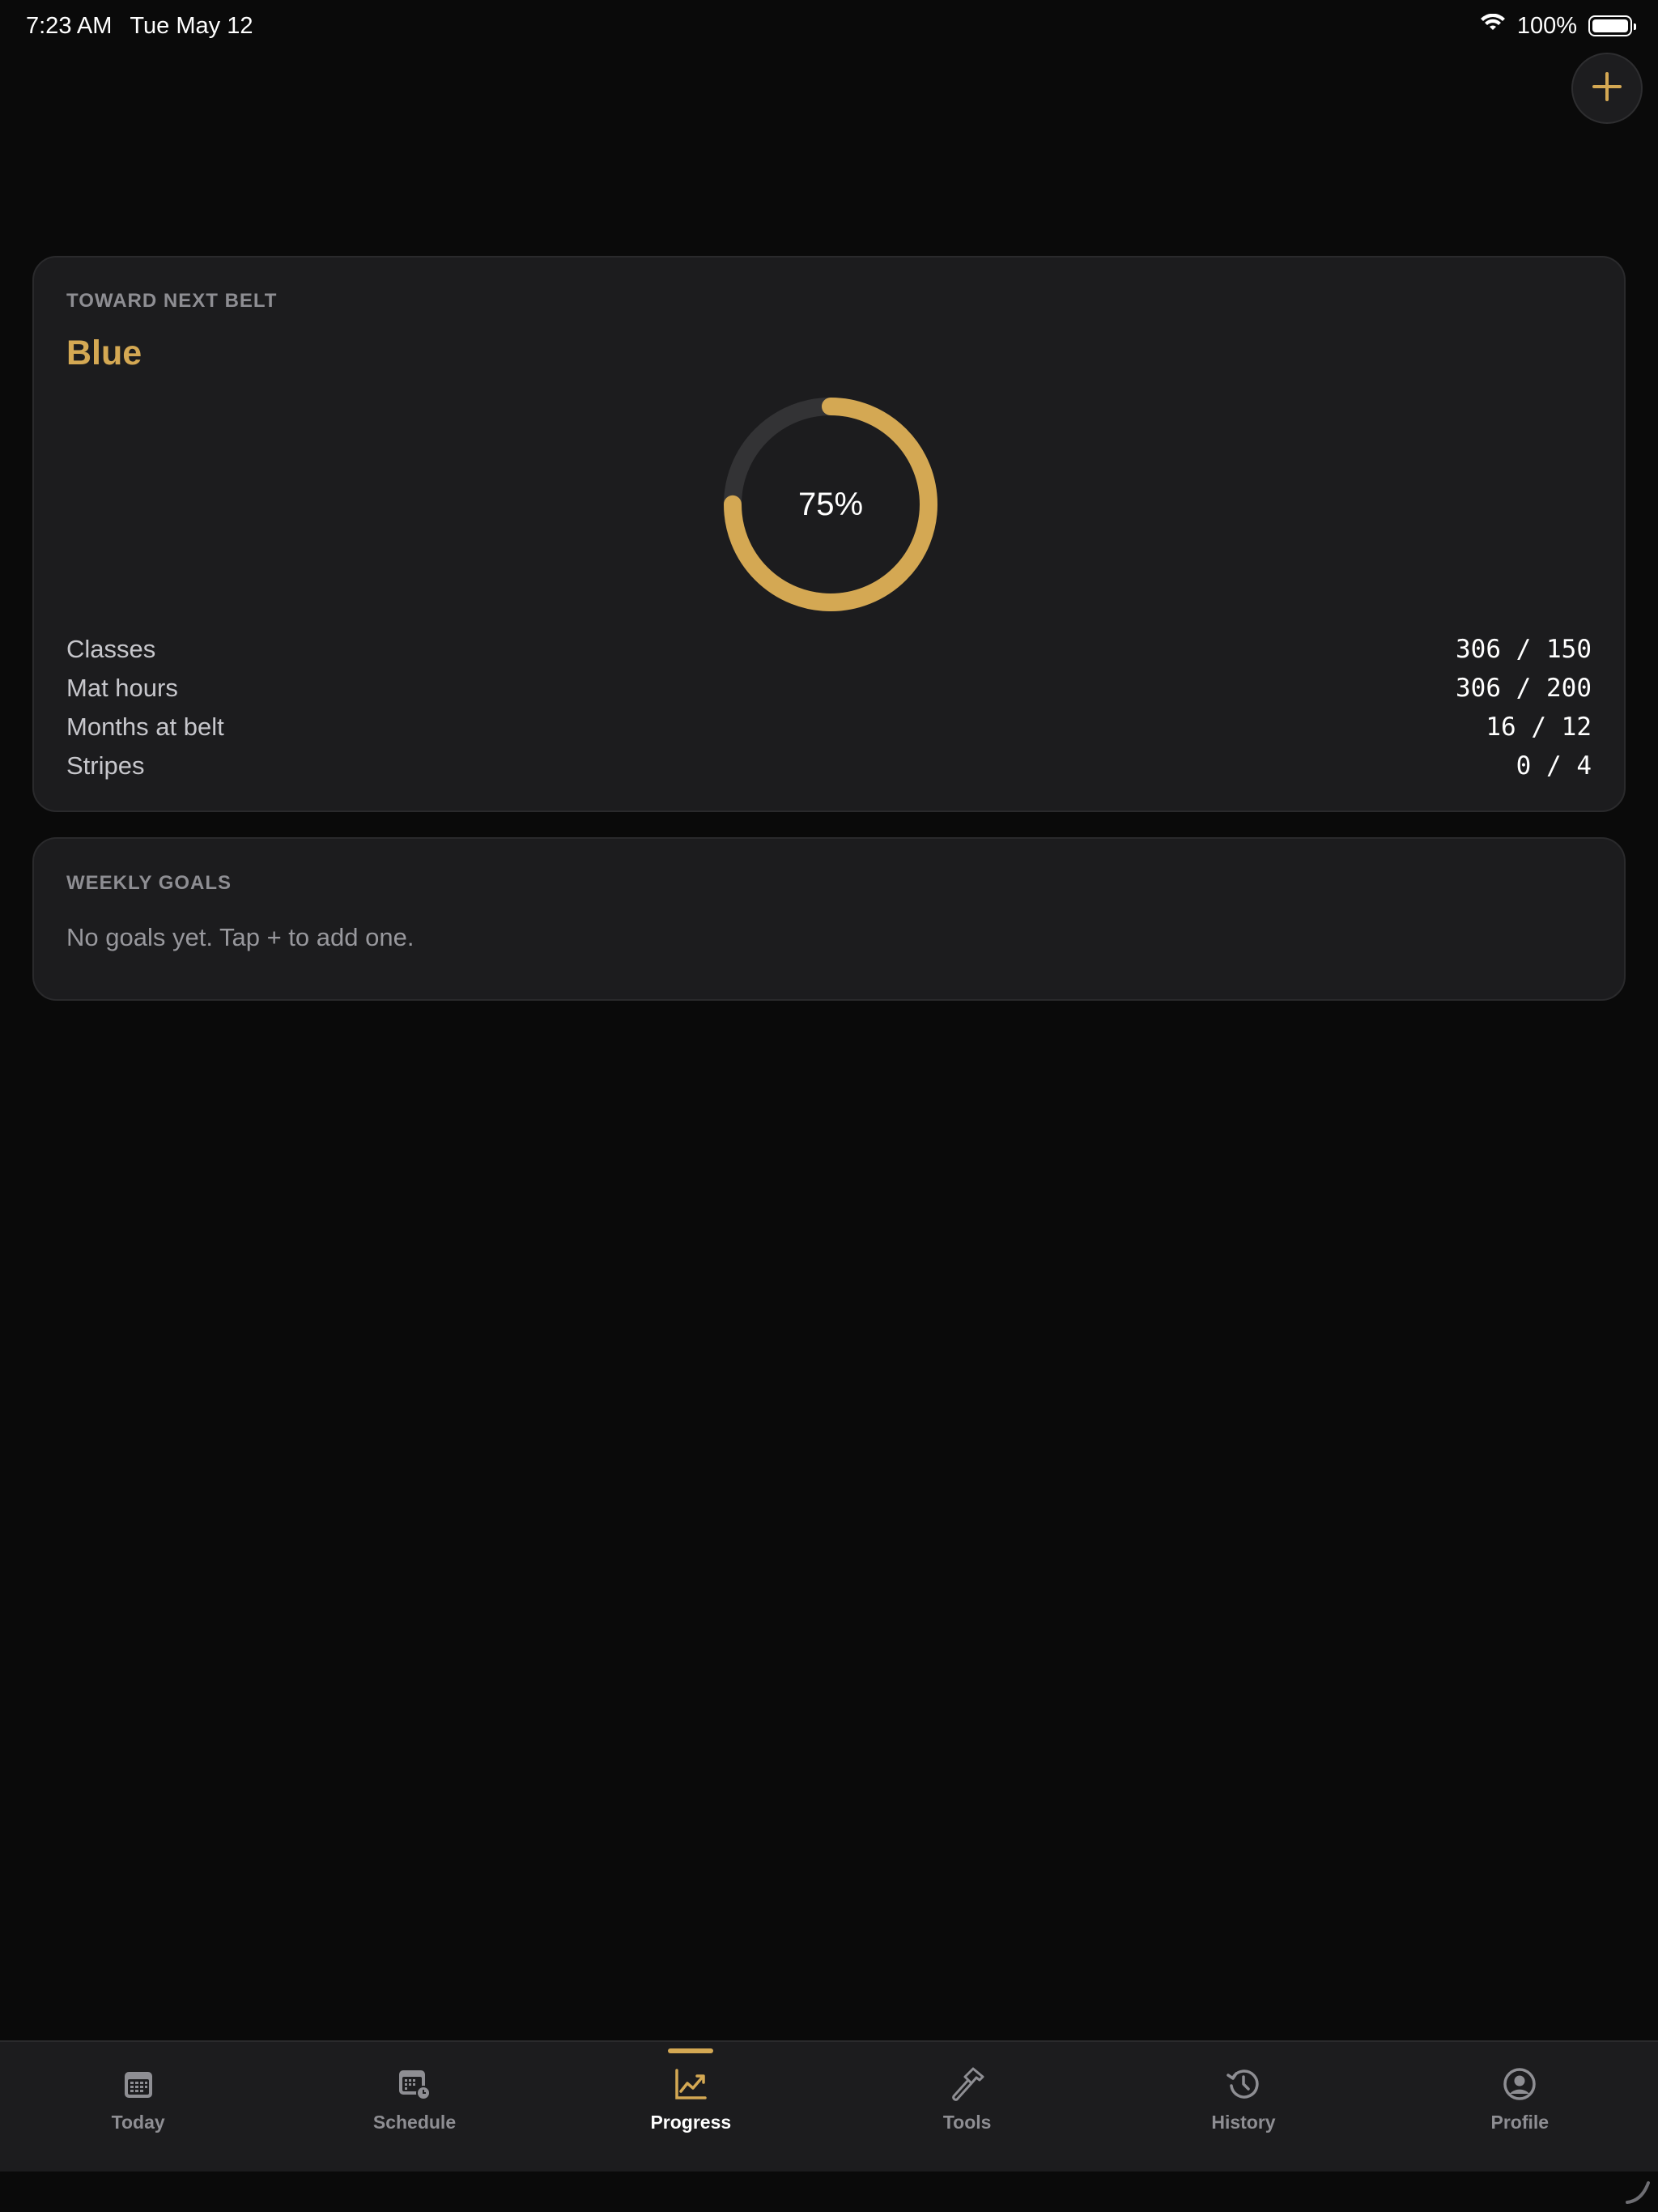 Image resolution: width=1658 pixels, height=2212 pixels. I want to click on stat-row-mat-hours: Mat hours 306 / 200, so click(829, 689).